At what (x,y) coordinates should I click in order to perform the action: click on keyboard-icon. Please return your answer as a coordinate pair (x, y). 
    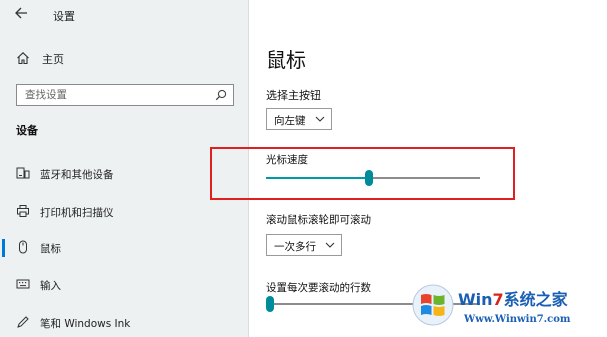
    Looking at the image, I should click on (23, 284).